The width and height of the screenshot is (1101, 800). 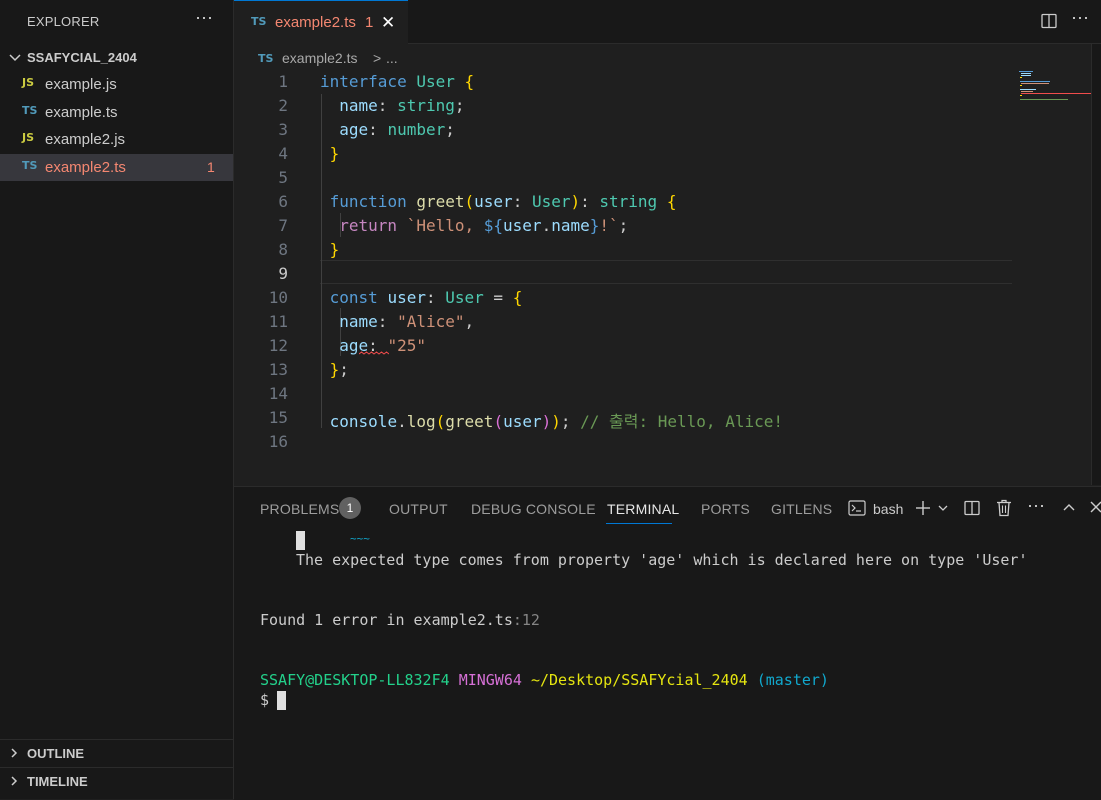 I want to click on line-number: 9, so click(x=283, y=273).